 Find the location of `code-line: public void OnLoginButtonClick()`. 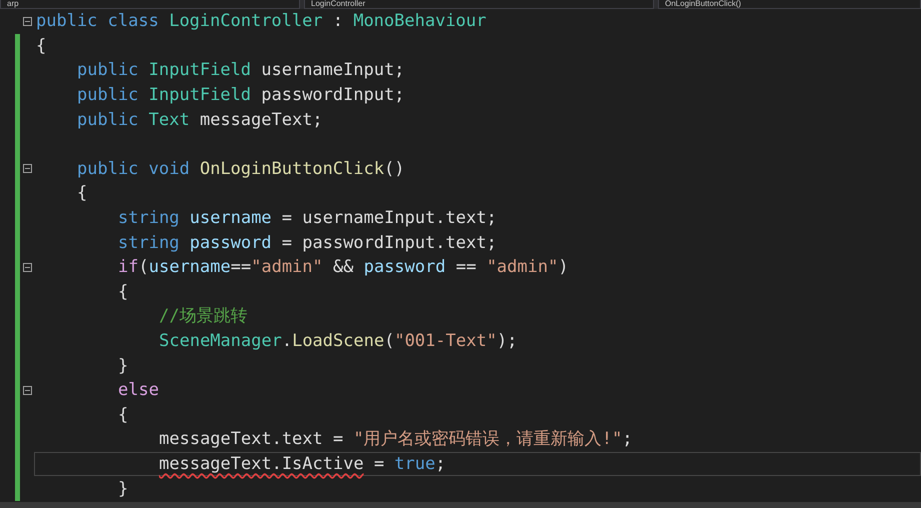

code-line: public void OnLoginButtonClick() is located at coordinates (241, 169).